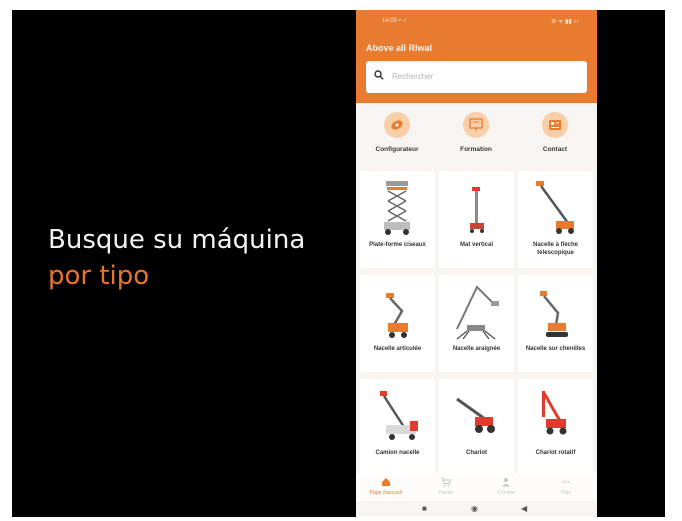 Image resolution: width=682 pixels, height=521 pixels. I want to click on machine-label: Camion nacelle, so click(397, 453).